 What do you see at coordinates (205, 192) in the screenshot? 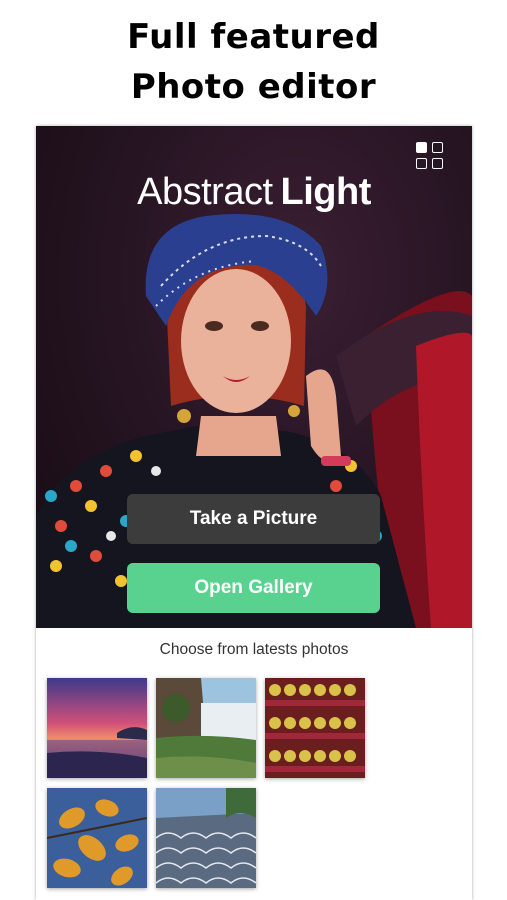
I see `logo-word-regular: Abstract` at bounding box center [205, 192].